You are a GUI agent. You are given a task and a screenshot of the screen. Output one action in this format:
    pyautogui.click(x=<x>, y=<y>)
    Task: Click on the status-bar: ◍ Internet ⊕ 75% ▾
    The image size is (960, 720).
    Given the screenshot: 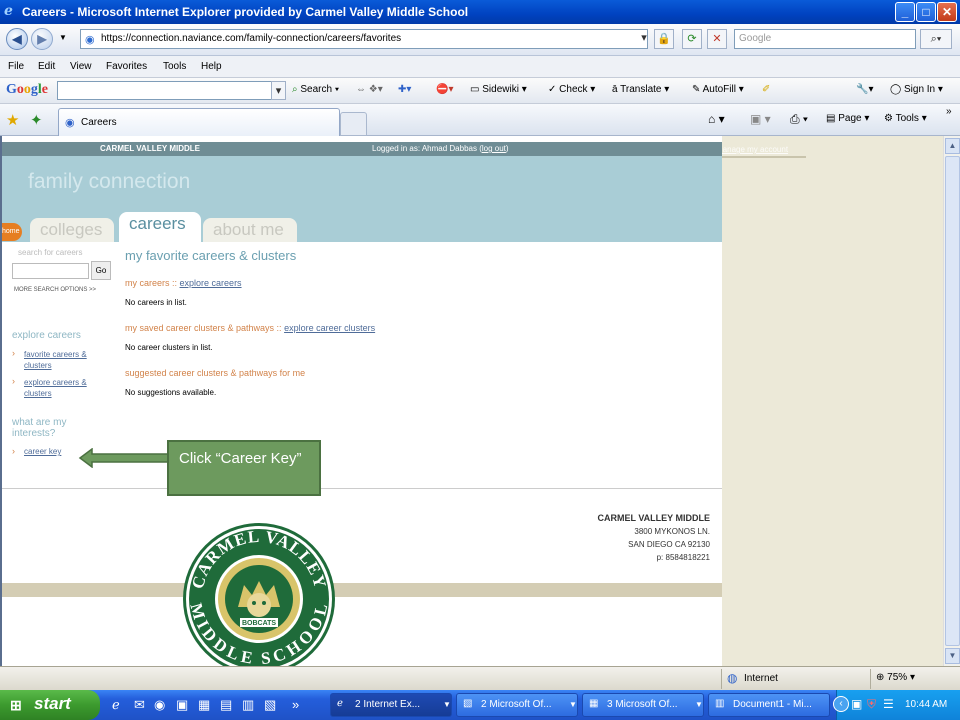 What is the action you would take?
    pyautogui.click(x=480, y=678)
    